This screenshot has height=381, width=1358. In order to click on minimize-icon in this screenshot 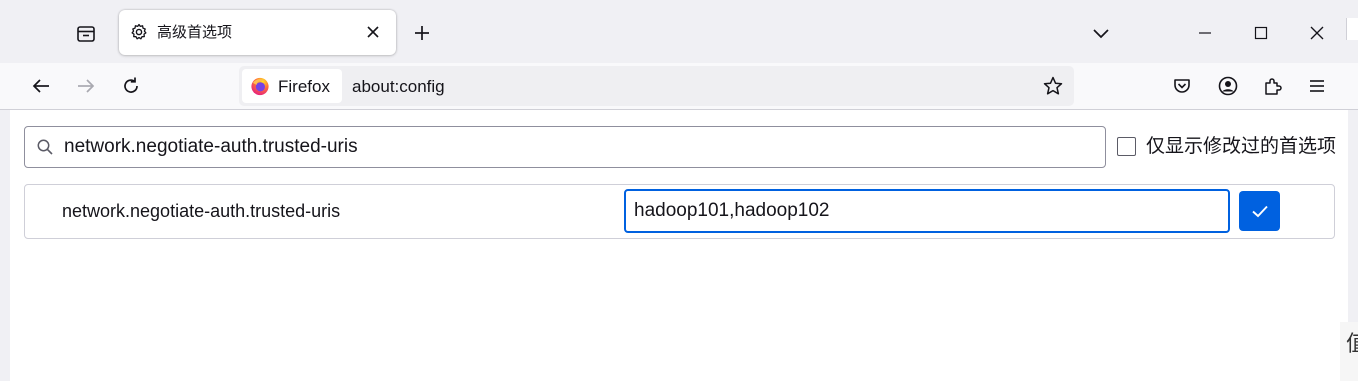, I will do `click(1205, 33)`.